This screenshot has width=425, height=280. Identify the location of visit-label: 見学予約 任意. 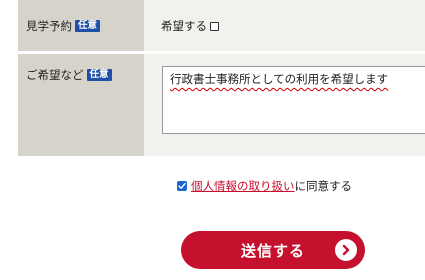
(63, 26).